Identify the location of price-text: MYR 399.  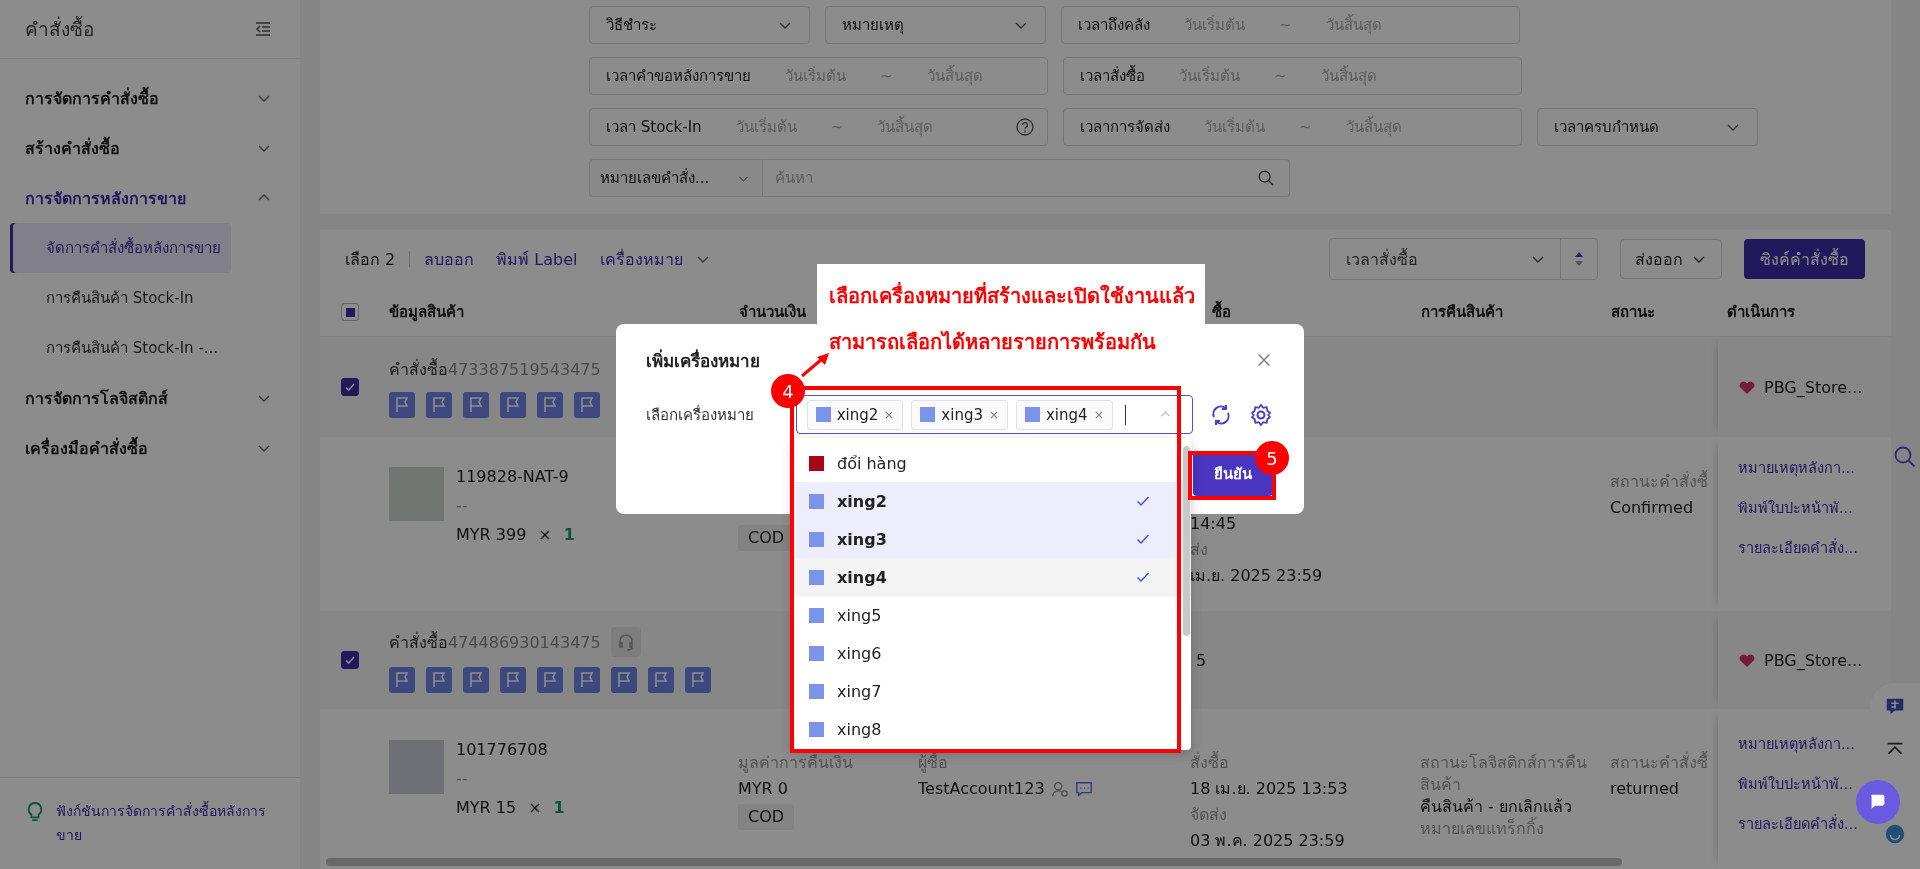
(491, 534).